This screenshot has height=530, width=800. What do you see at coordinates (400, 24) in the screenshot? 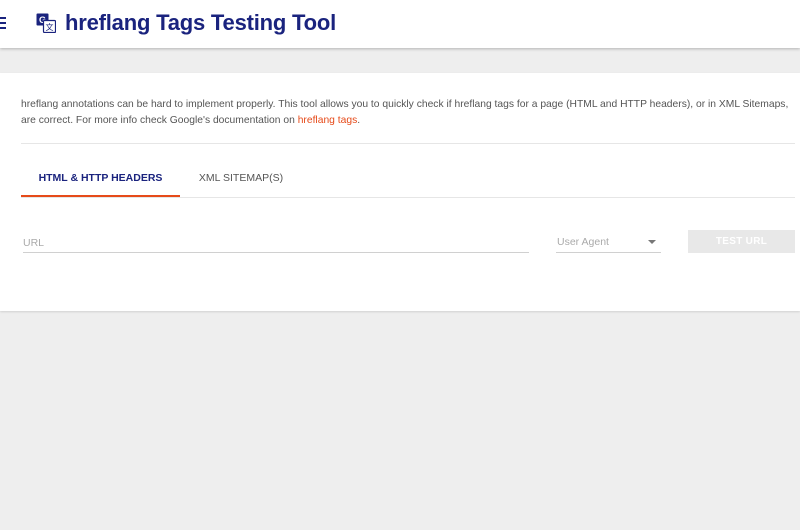
I see `top-app-bar: G 文 hreflang Tags Testing Tool` at bounding box center [400, 24].